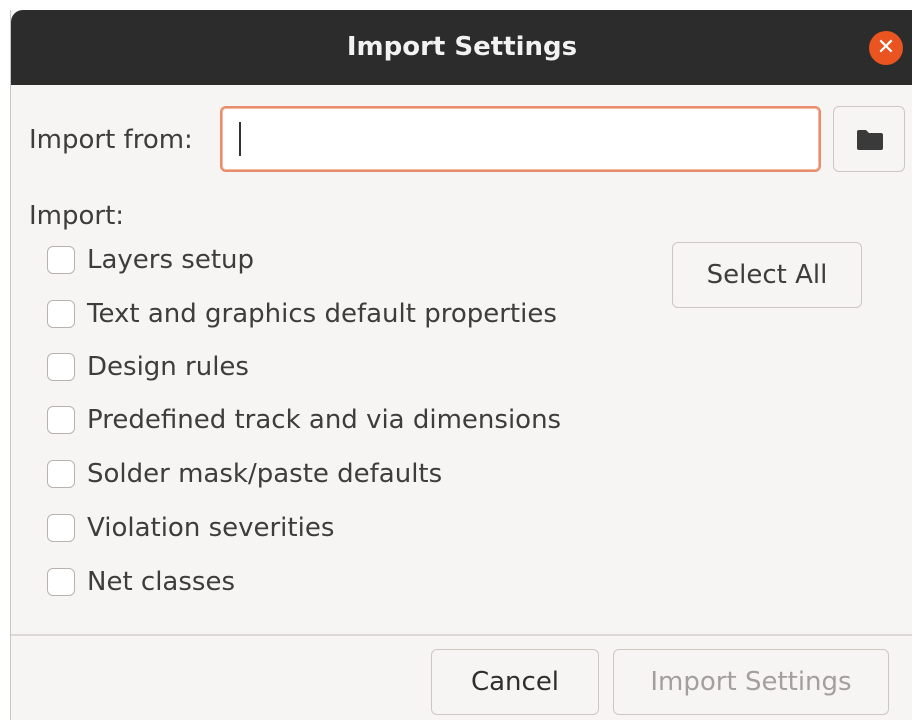 This screenshot has height=720, width=912. I want to click on option-solder-mask-paste: Solder mask/paste defaults, so click(244, 474).